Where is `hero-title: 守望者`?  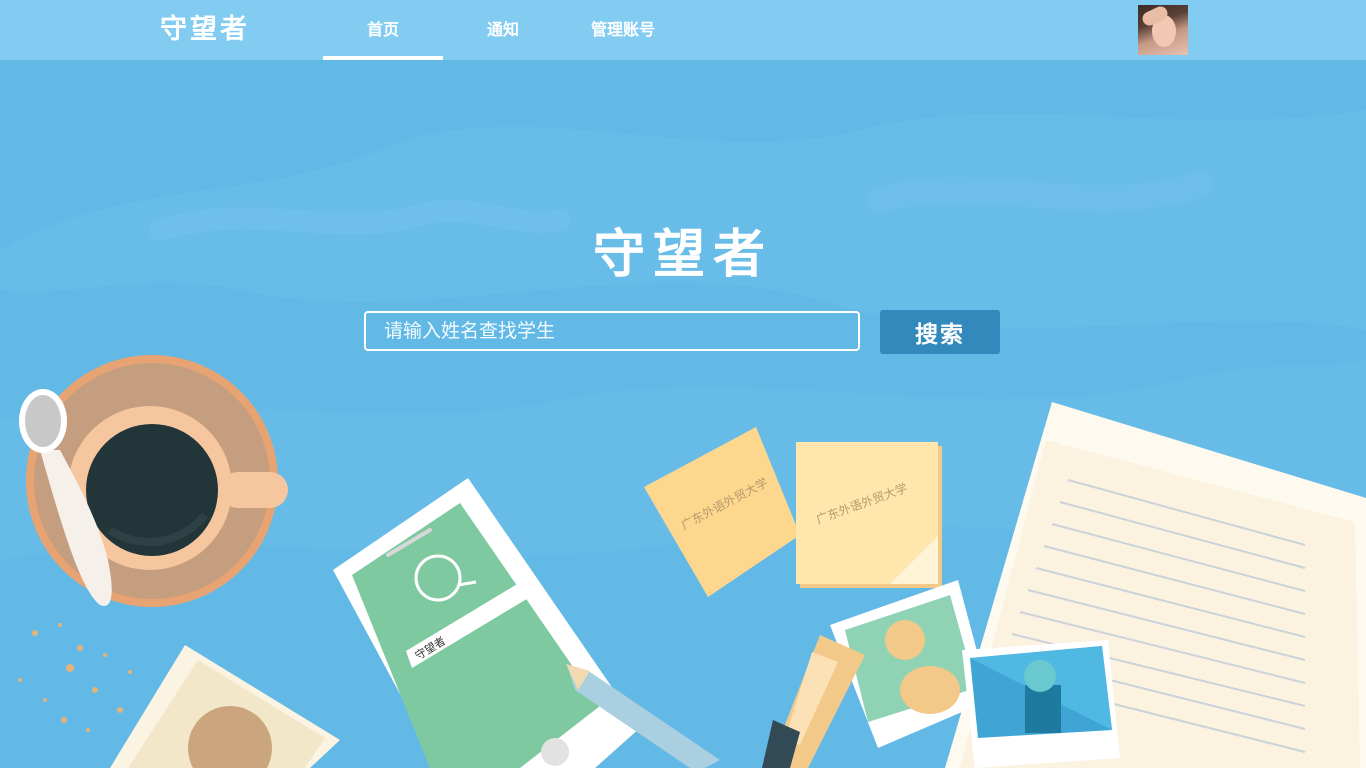
hero-title: 守望者 is located at coordinates (682, 255).